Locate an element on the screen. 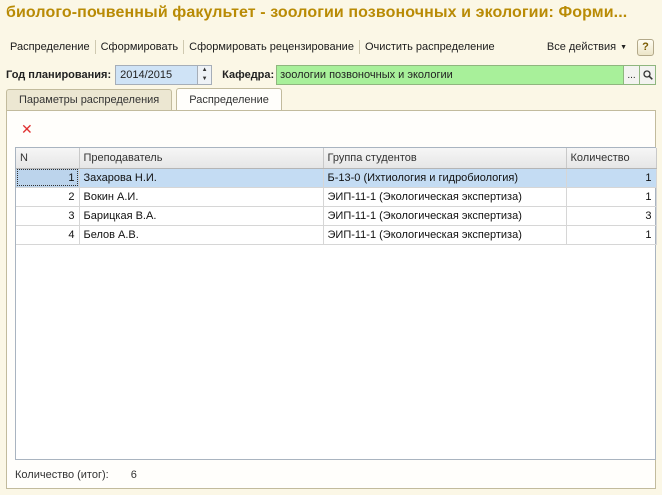  row-number: 2 is located at coordinates (48, 197).